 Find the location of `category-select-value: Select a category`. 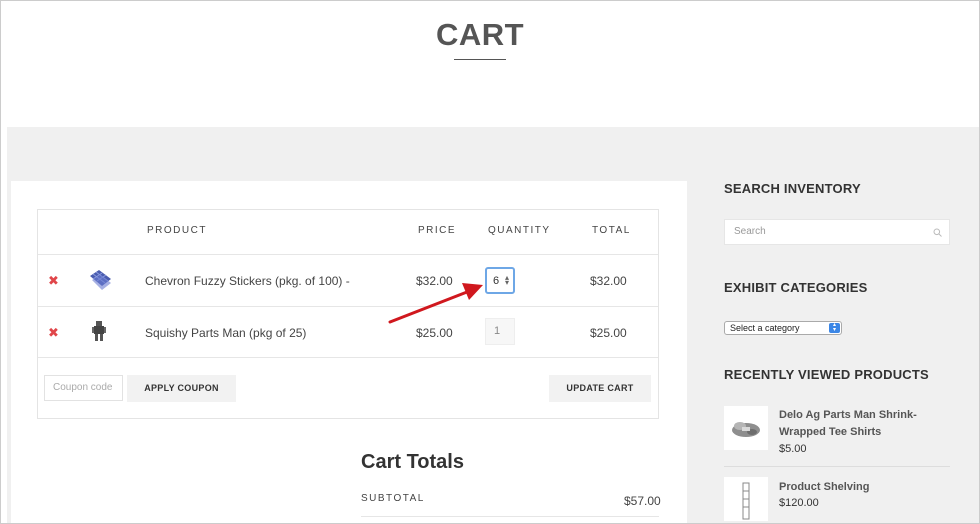

category-select-value: Select a category is located at coordinates (765, 328).